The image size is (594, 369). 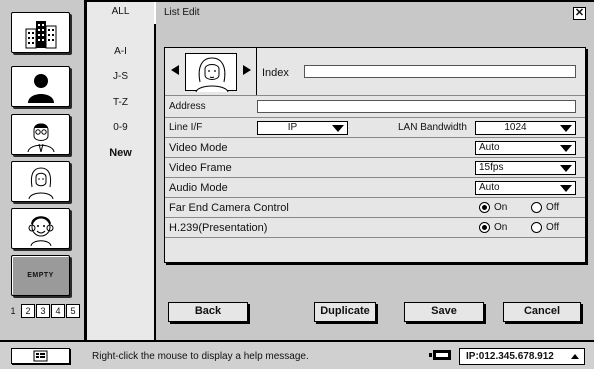 What do you see at coordinates (229, 208) in the screenshot?
I see `fecc-label: Far End Camera Control` at bounding box center [229, 208].